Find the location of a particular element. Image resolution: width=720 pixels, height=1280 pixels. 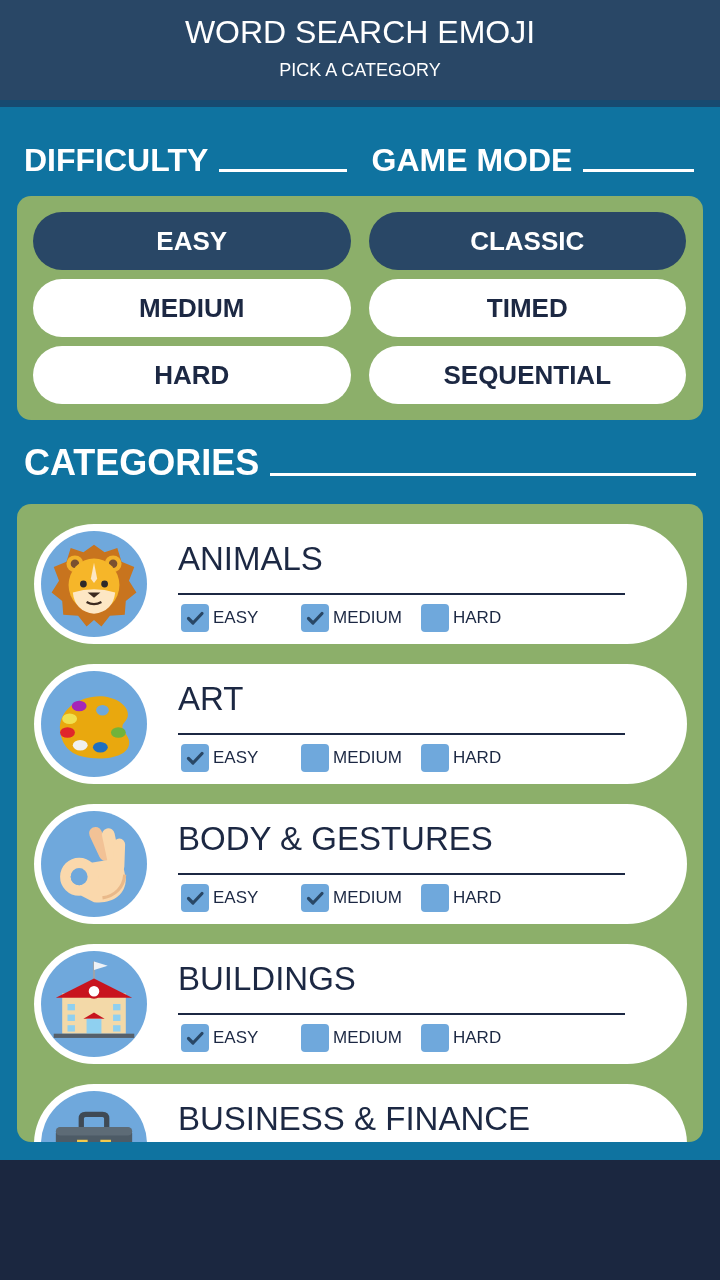

school-icon is located at coordinates (94, 1004).